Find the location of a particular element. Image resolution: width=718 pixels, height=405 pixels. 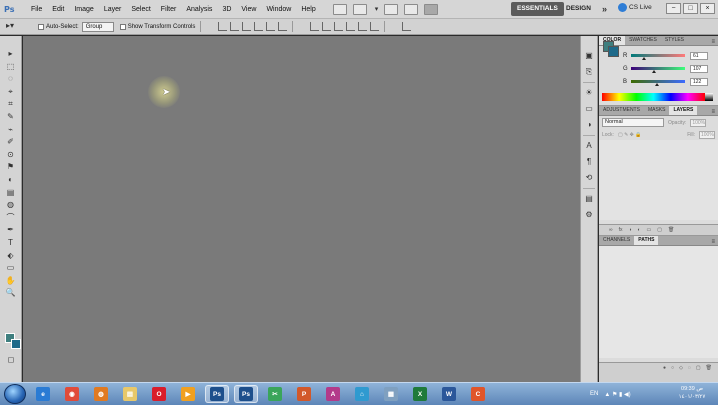

align-right-icon is located at coordinates (283, 26).